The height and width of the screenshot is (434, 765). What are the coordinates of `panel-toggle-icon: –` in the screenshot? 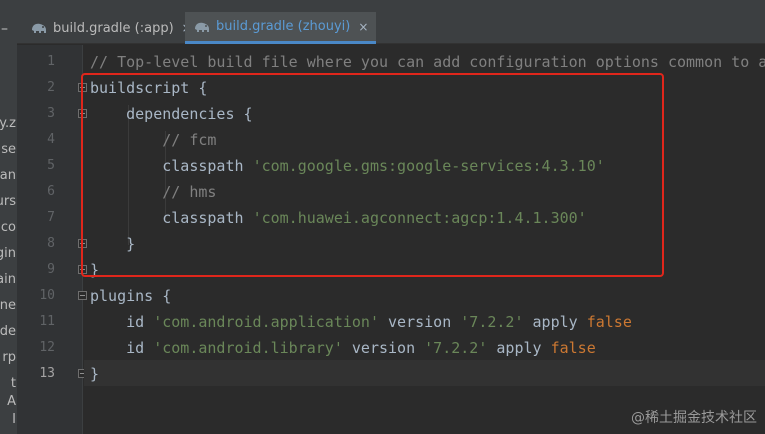 It's located at (8, 29).